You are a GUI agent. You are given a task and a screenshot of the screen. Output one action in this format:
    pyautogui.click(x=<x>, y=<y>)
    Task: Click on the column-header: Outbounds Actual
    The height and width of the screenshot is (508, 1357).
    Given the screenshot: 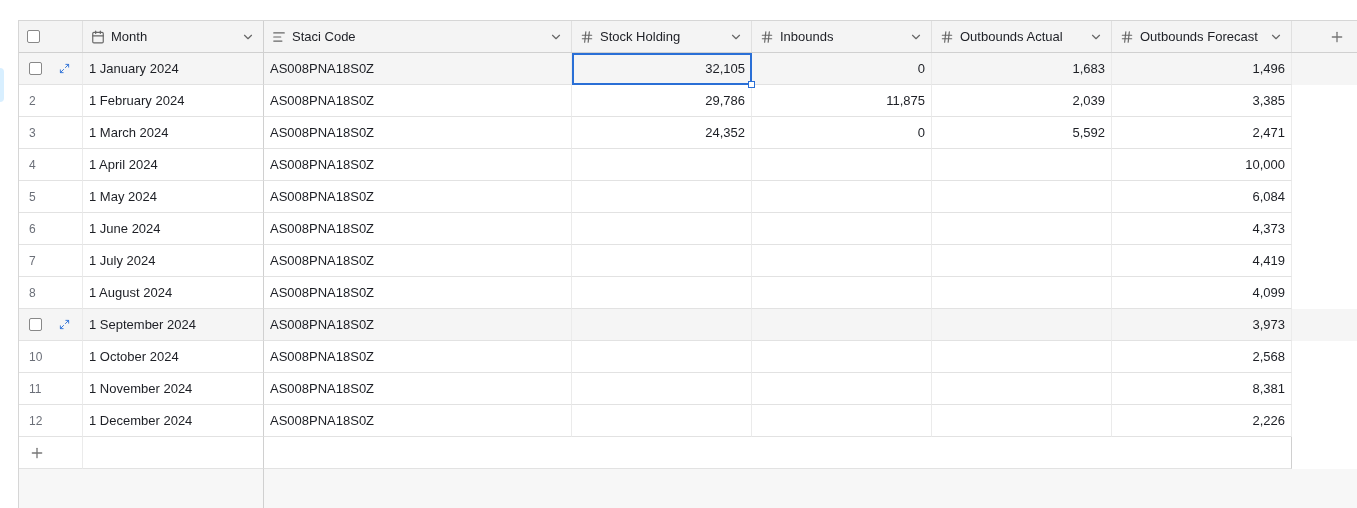 What is the action you would take?
    pyautogui.click(x=1022, y=36)
    